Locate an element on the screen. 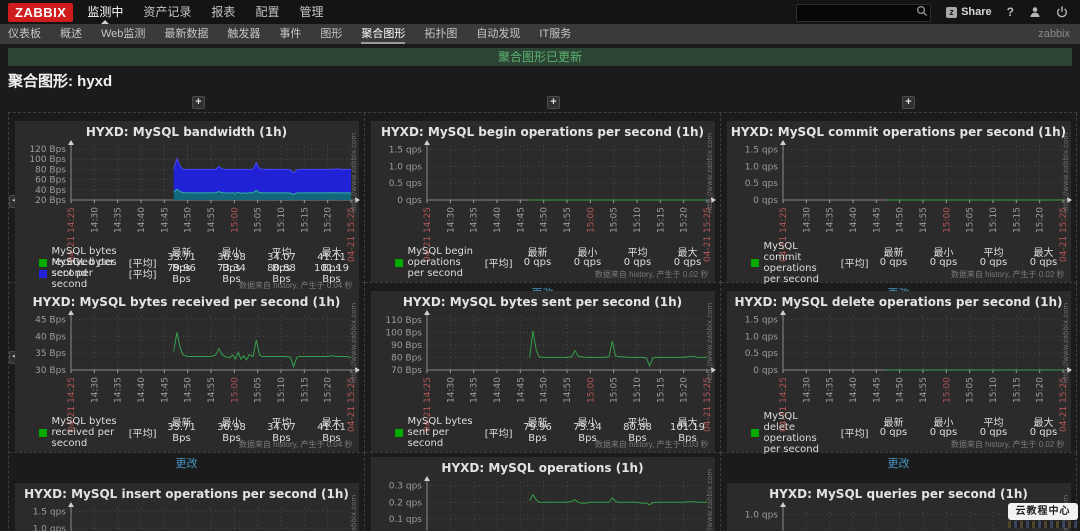 The height and width of the screenshot is (531, 1080). main-menu: 监测中 资产记录 报表 配置 管理 is located at coordinates (205, 12).